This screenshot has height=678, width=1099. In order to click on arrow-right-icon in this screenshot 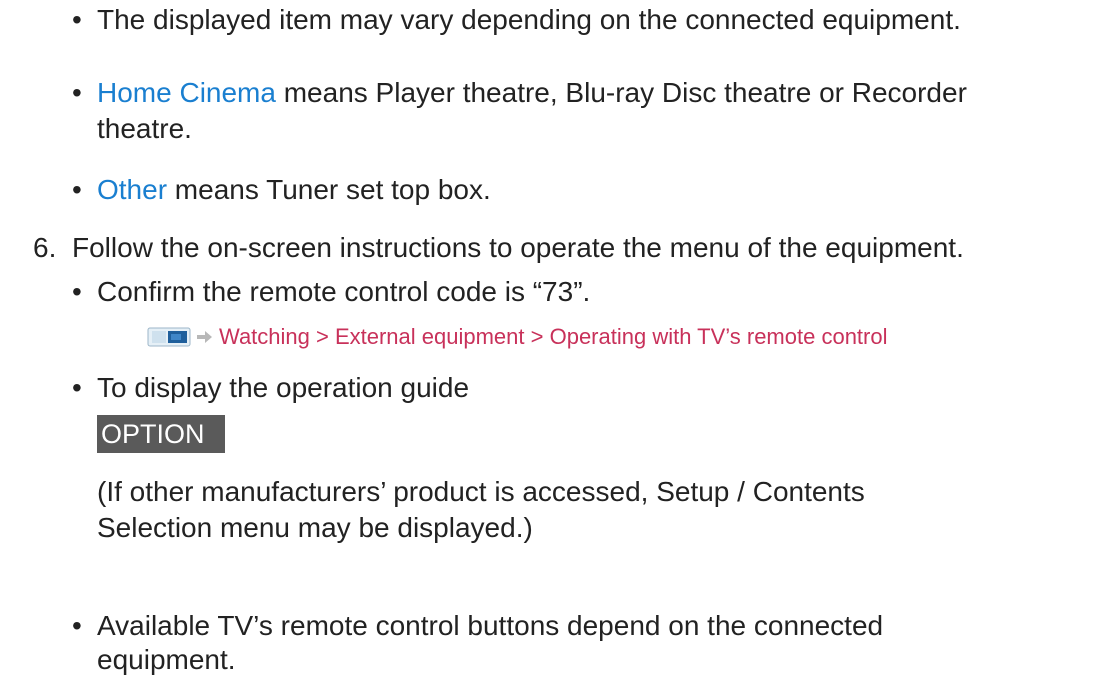, I will do `click(205, 337)`.